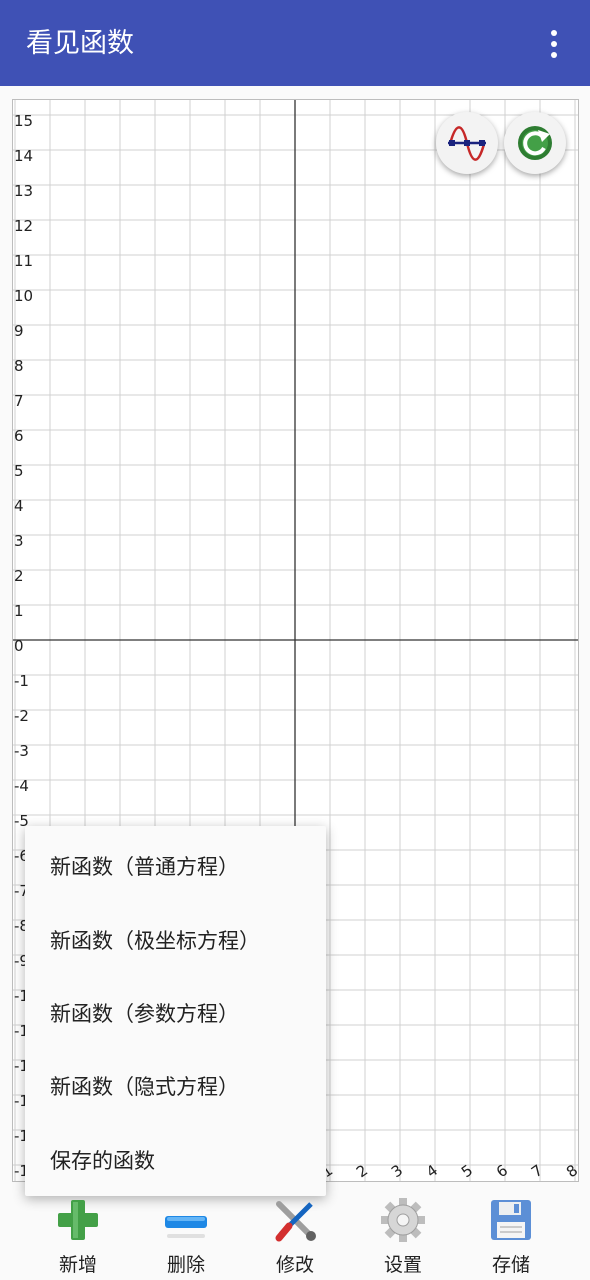  I want to click on delete-button: 删除, so click(186, 1235).